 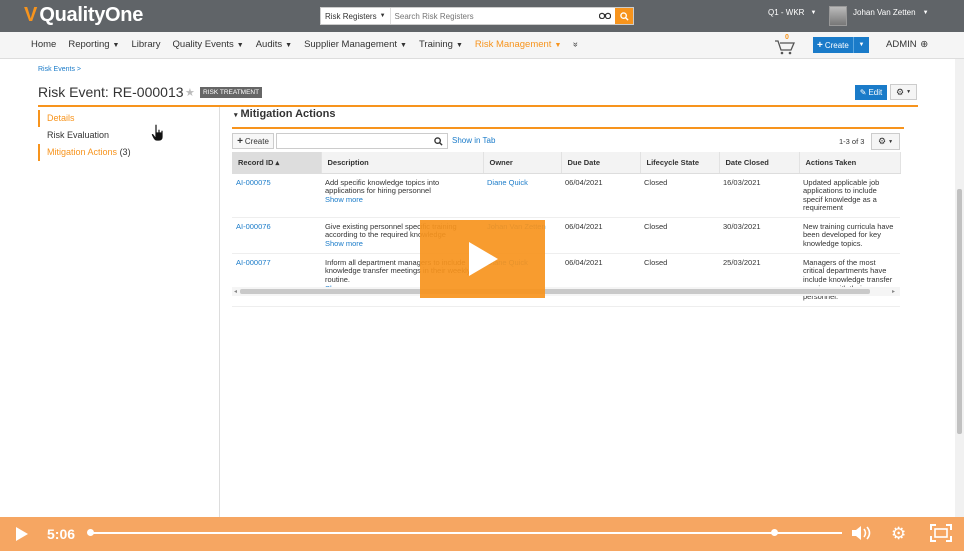 I want to click on video-progress-track, so click(x=466, y=533).